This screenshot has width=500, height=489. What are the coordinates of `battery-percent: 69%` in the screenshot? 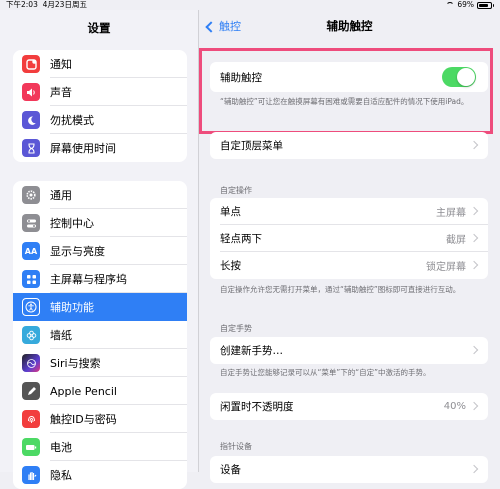 It's located at (465, 4).